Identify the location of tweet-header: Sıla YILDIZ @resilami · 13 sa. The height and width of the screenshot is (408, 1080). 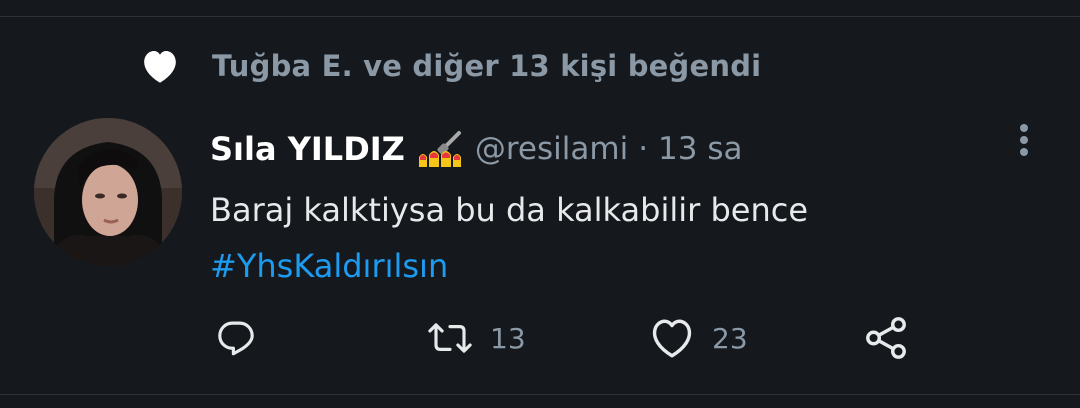
(476, 149).